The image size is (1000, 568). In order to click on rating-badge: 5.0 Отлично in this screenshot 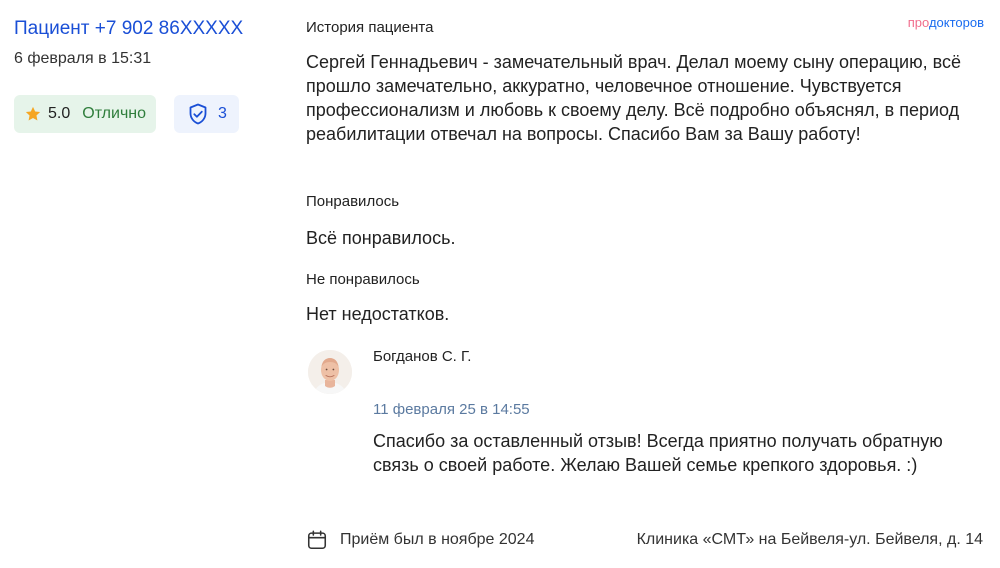, I will do `click(85, 114)`.